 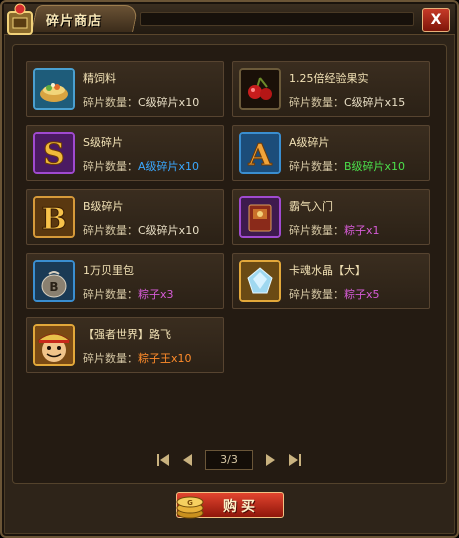 I want to click on item-cost: 碎片数量：粽子x5, so click(x=334, y=294).